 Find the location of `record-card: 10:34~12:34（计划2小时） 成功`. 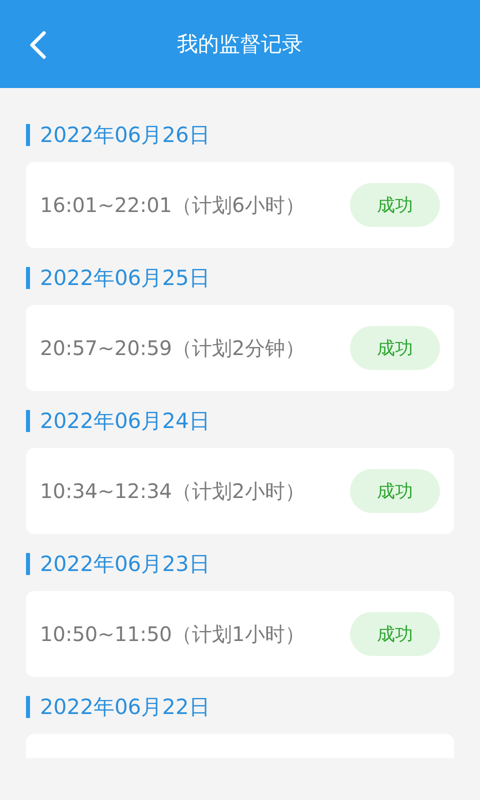

record-card: 10:34~12:34（计划2小时） 成功 is located at coordinates (240, 491).